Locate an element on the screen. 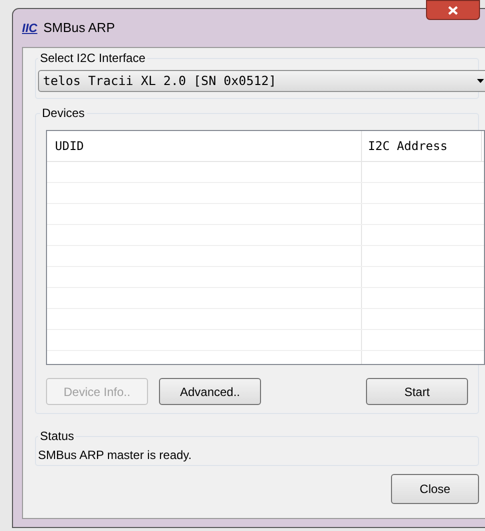 The image size is (485, 531). close-window-button is located at coordinates (453, 10).